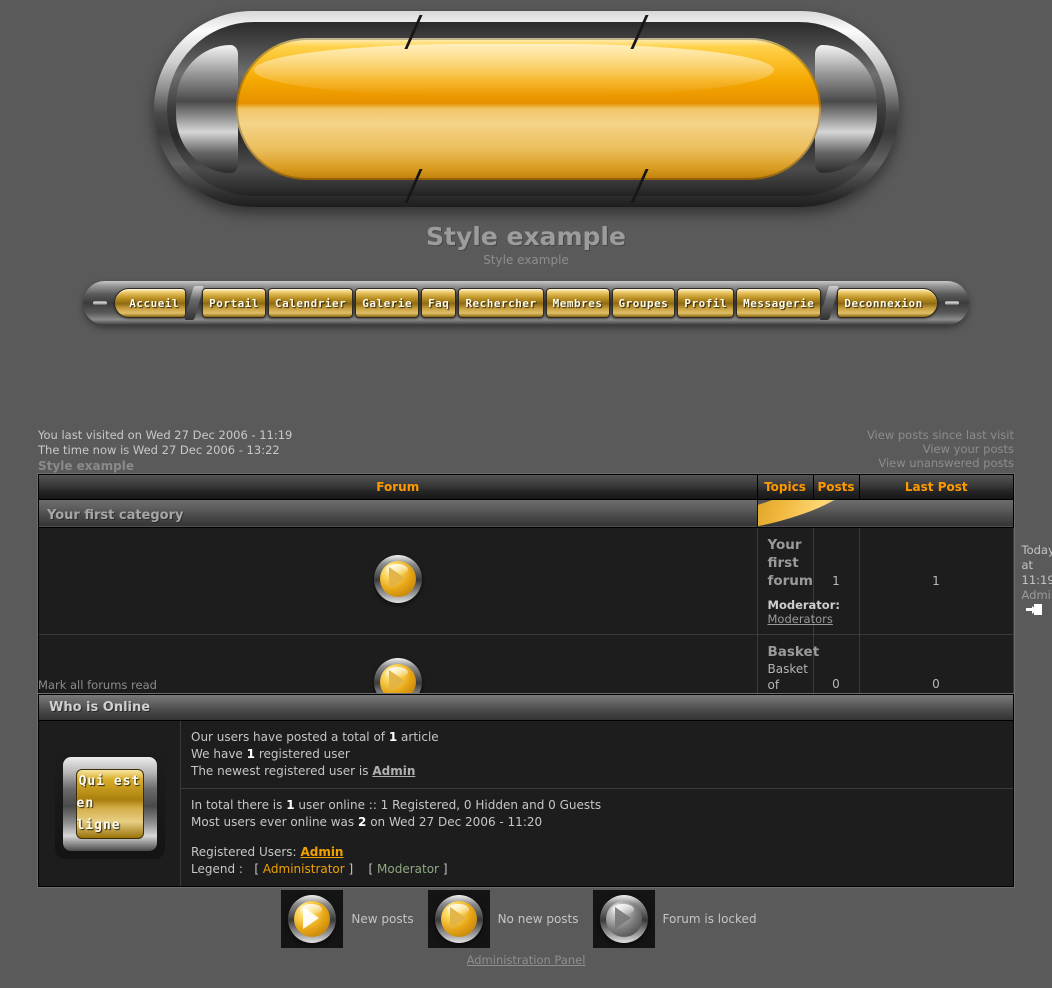 This screenshot has height=988, width=1052. Describe the element at coordinates (709, 919) in the screenshot. I see `legend-label-forum-locked: Forum is locked` at that location.